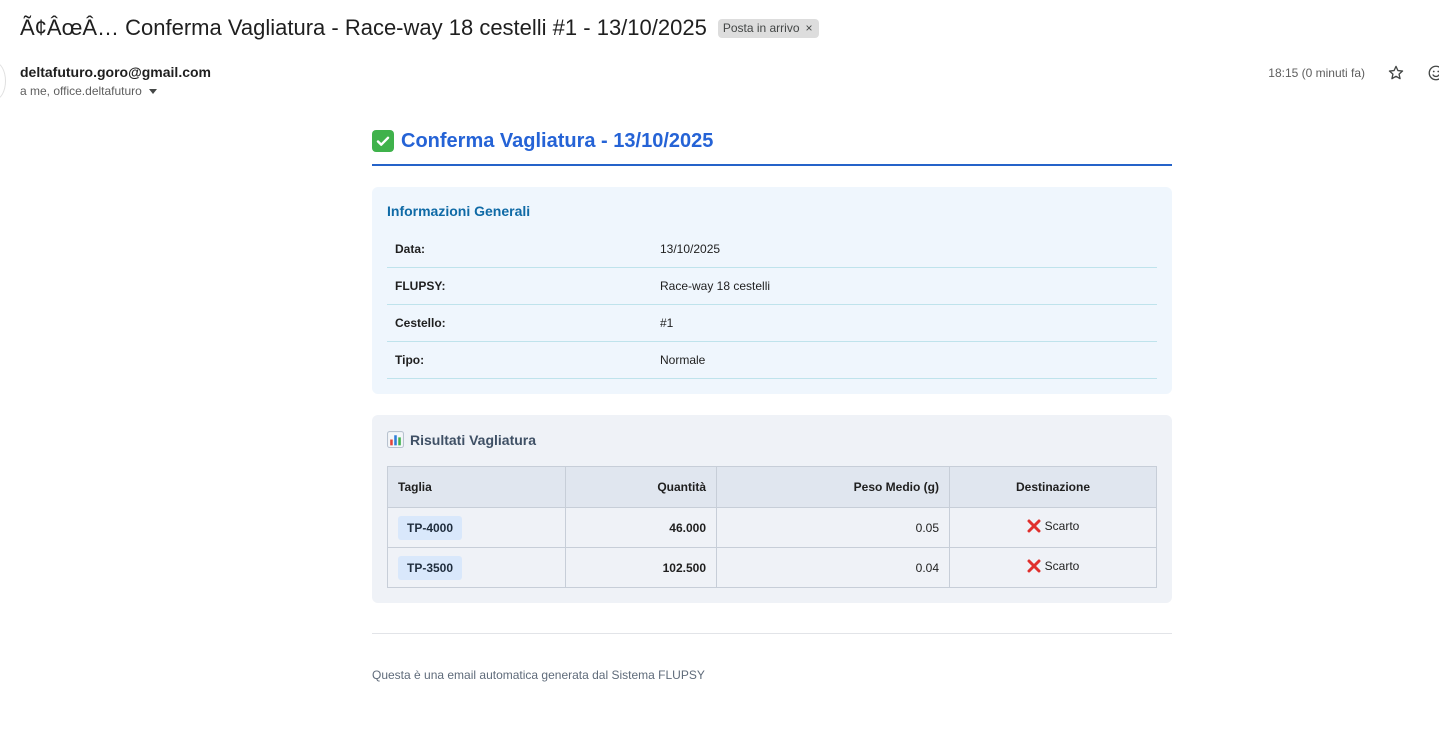 The image size is (1439, 731). Describe the element at coordinates (772, 633) in the screenshot. I see `footer-divider` at that location.